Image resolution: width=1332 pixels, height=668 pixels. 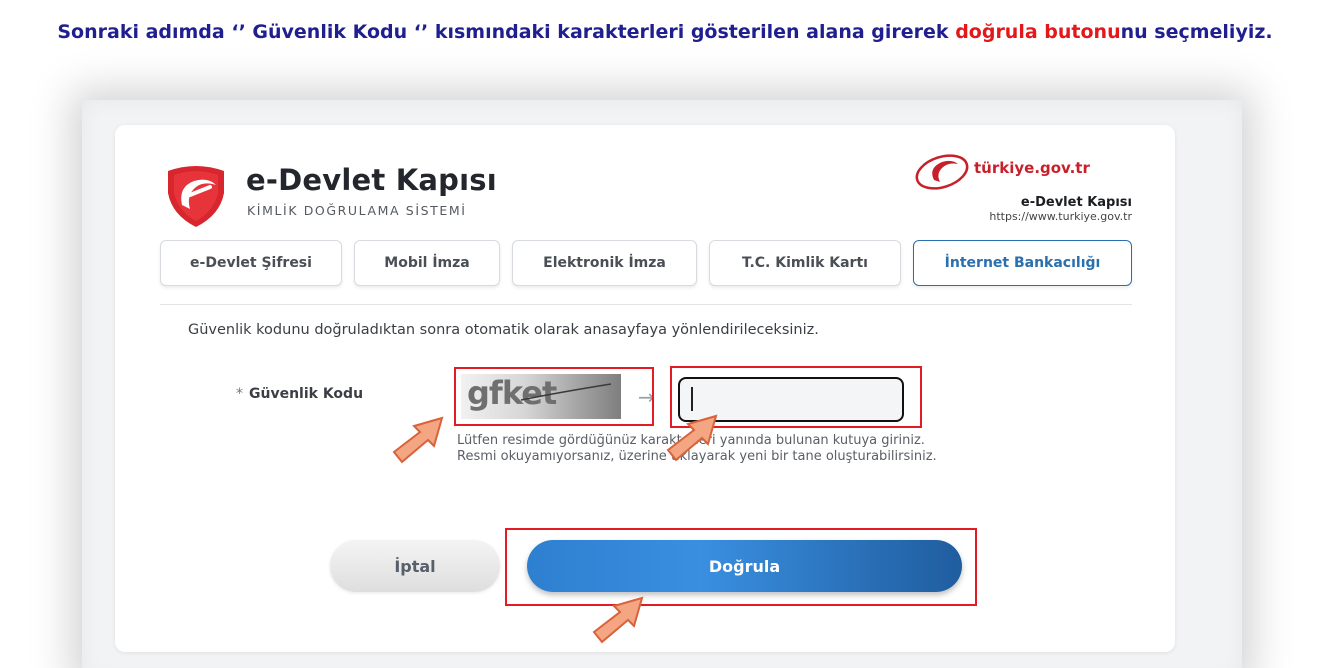 What do you see at coordinates (196, 196) in the screenshot?
I see `e-devlet-shield-logo` at bounding box center [196, 196].